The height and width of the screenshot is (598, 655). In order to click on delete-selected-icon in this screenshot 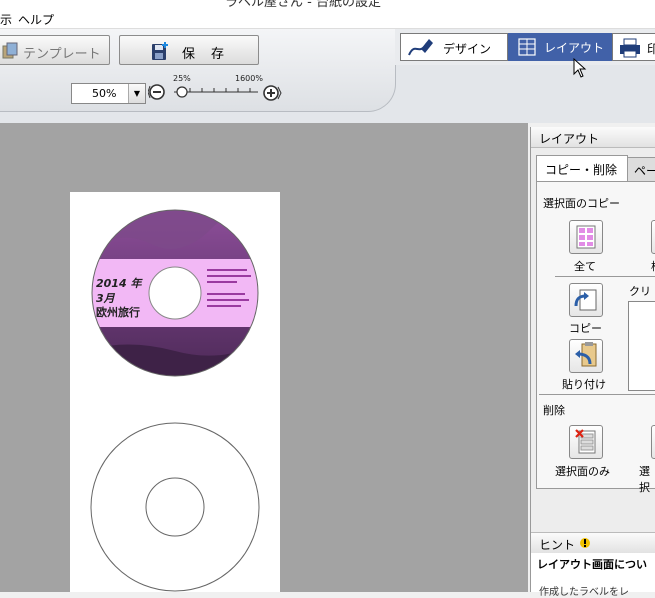, I will do `click(585, 441)`.